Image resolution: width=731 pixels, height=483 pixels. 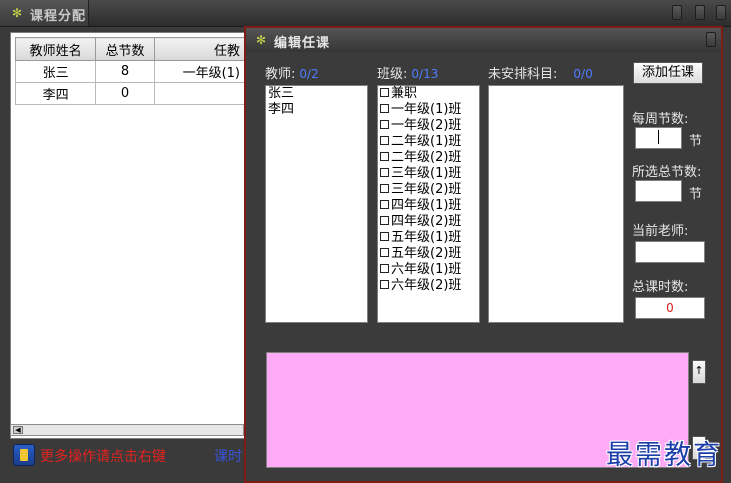 What do you see at coordinates (428, 174) in the screenshot?
I see `list-item: 三年级(1)班` at bounding box center [428, 174].